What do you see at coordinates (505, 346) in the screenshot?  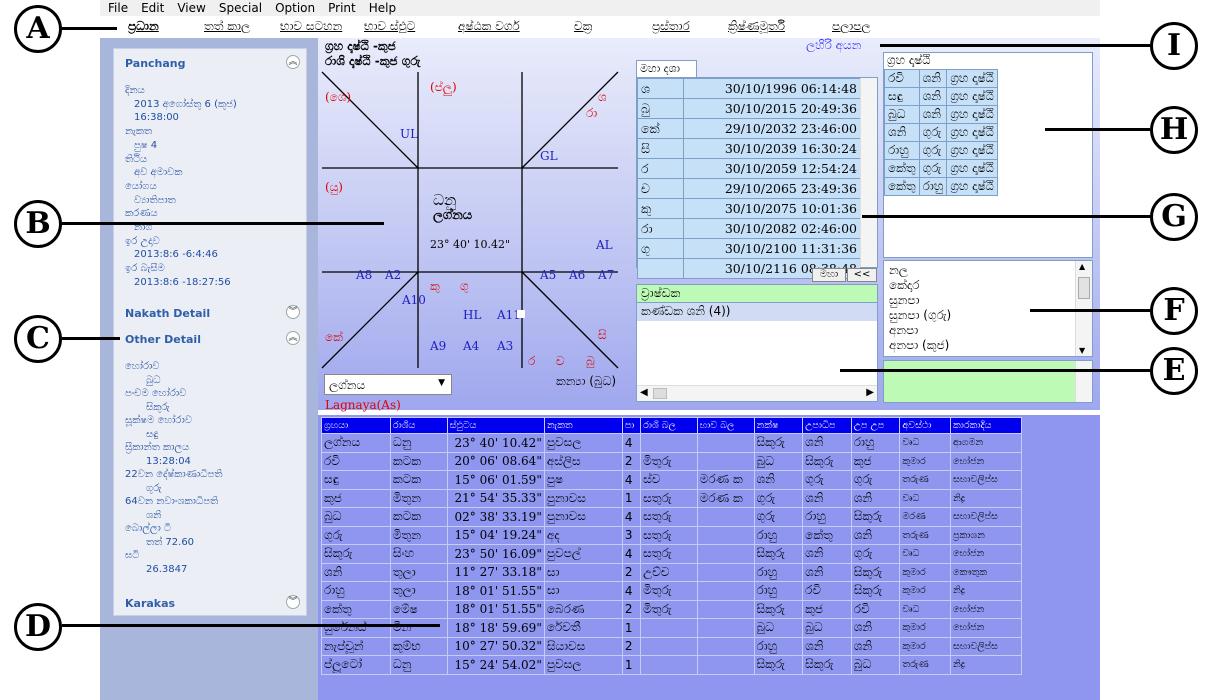 I see `chart-cell-label: A3` at bounding box center [505, 346].